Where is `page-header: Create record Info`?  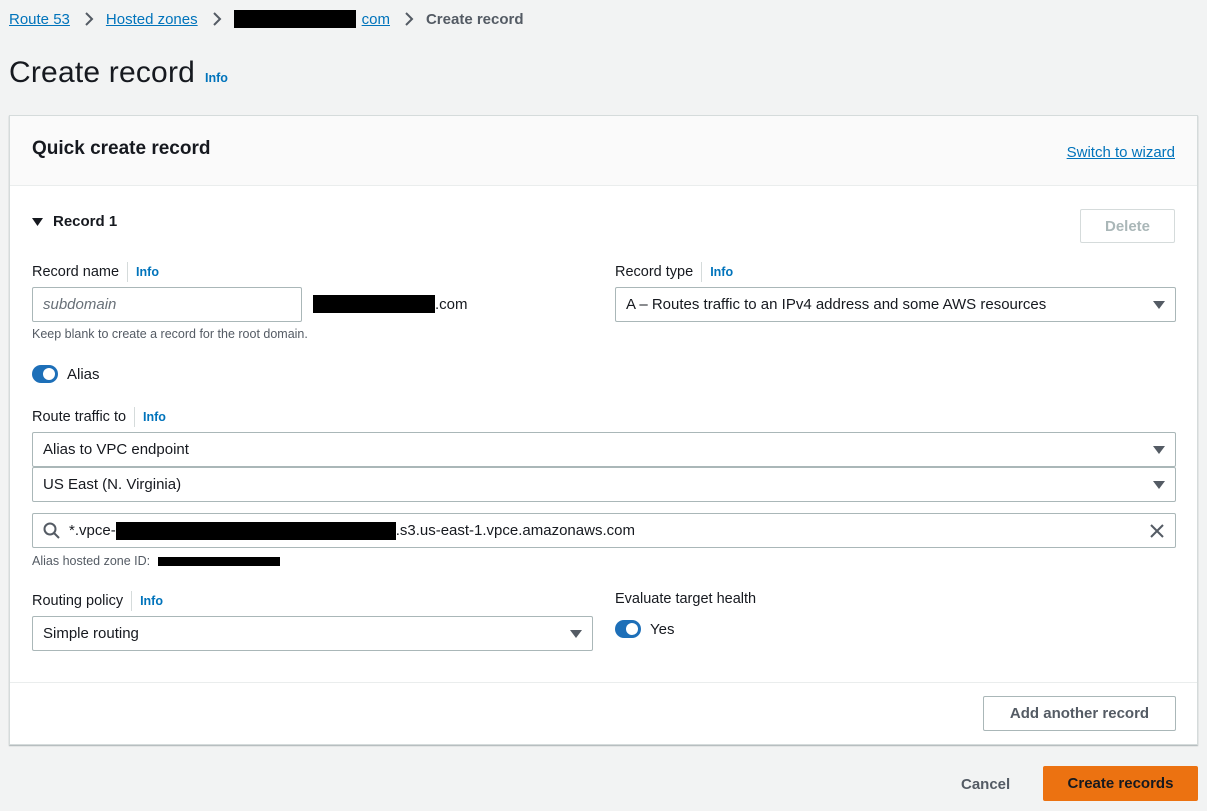
page-header: Create record Info is located at coordinates (118, 73).